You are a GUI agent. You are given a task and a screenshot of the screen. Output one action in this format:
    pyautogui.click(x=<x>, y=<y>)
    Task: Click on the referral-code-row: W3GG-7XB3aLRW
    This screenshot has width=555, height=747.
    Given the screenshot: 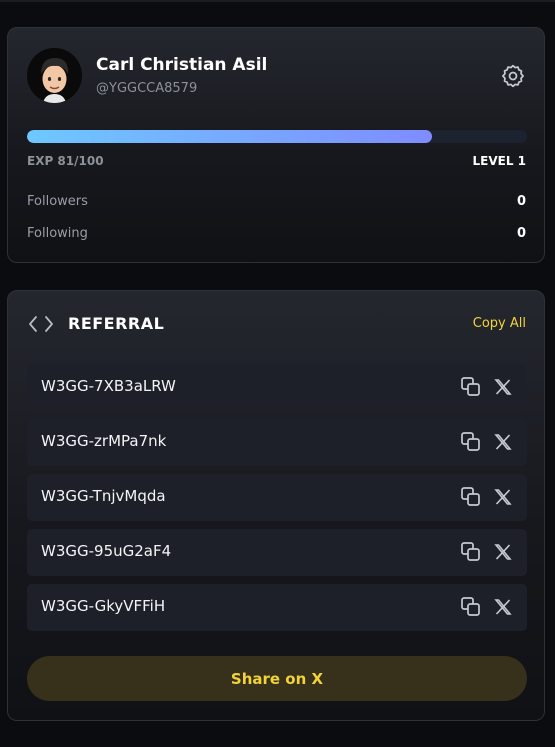 What is the action you would take?
    pyautogui.click(x=277, y=387)
    